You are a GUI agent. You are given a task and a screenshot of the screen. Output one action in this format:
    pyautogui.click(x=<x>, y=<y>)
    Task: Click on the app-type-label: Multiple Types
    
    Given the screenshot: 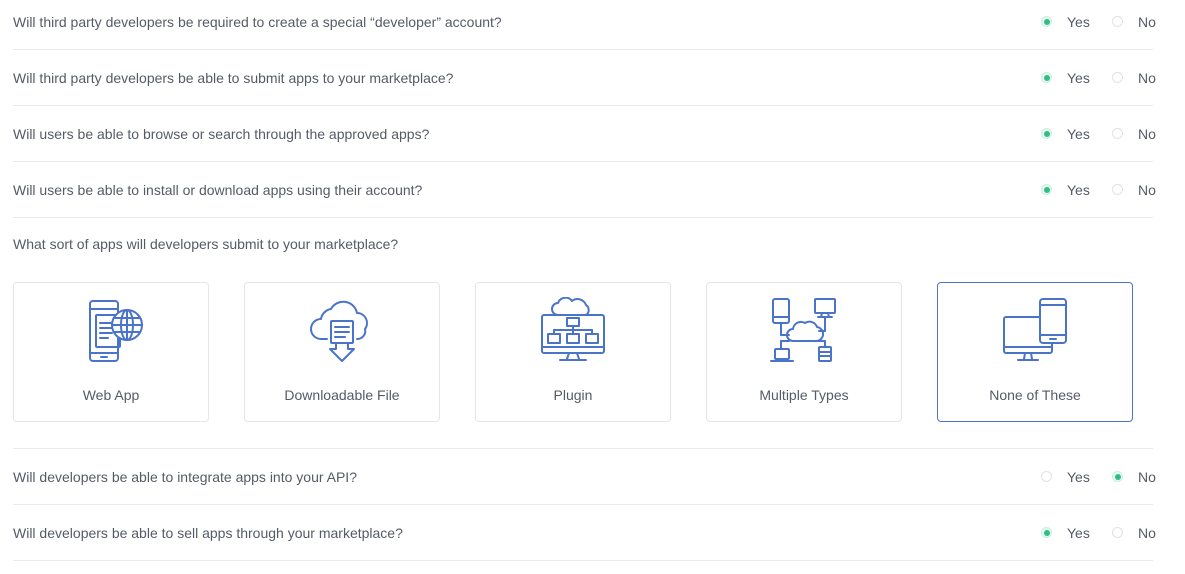 What is the action you would take?
    pyautogui.click(x=804, y=395)
    